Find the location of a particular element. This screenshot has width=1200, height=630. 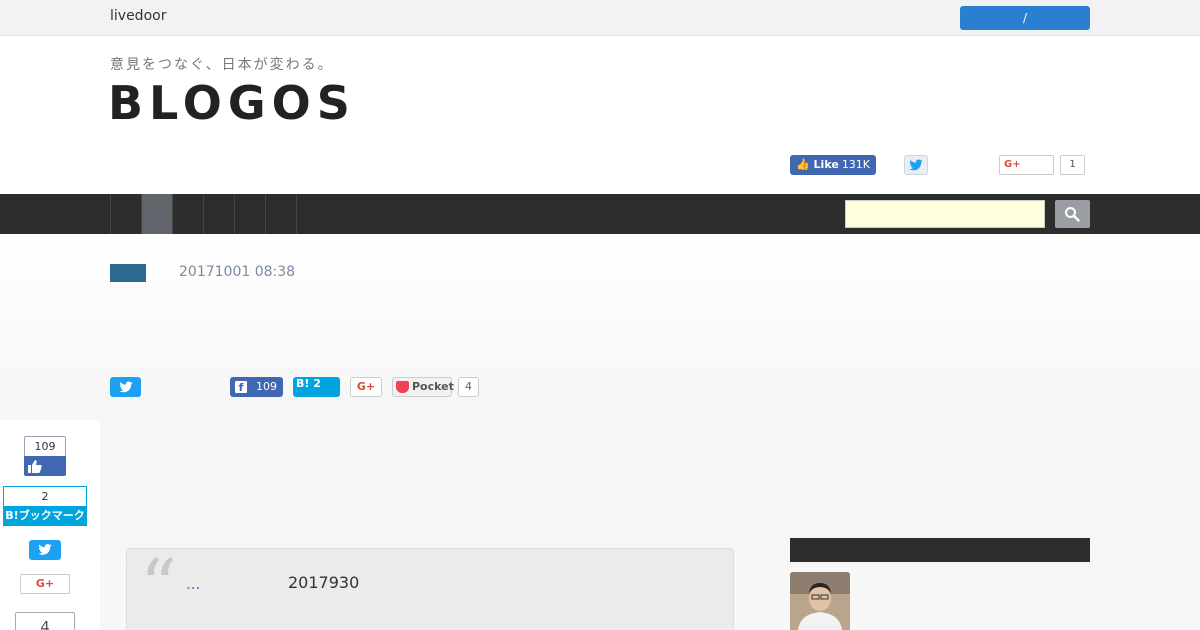

article-date: 20171001 08:38 is located at coordinates (237, 272).